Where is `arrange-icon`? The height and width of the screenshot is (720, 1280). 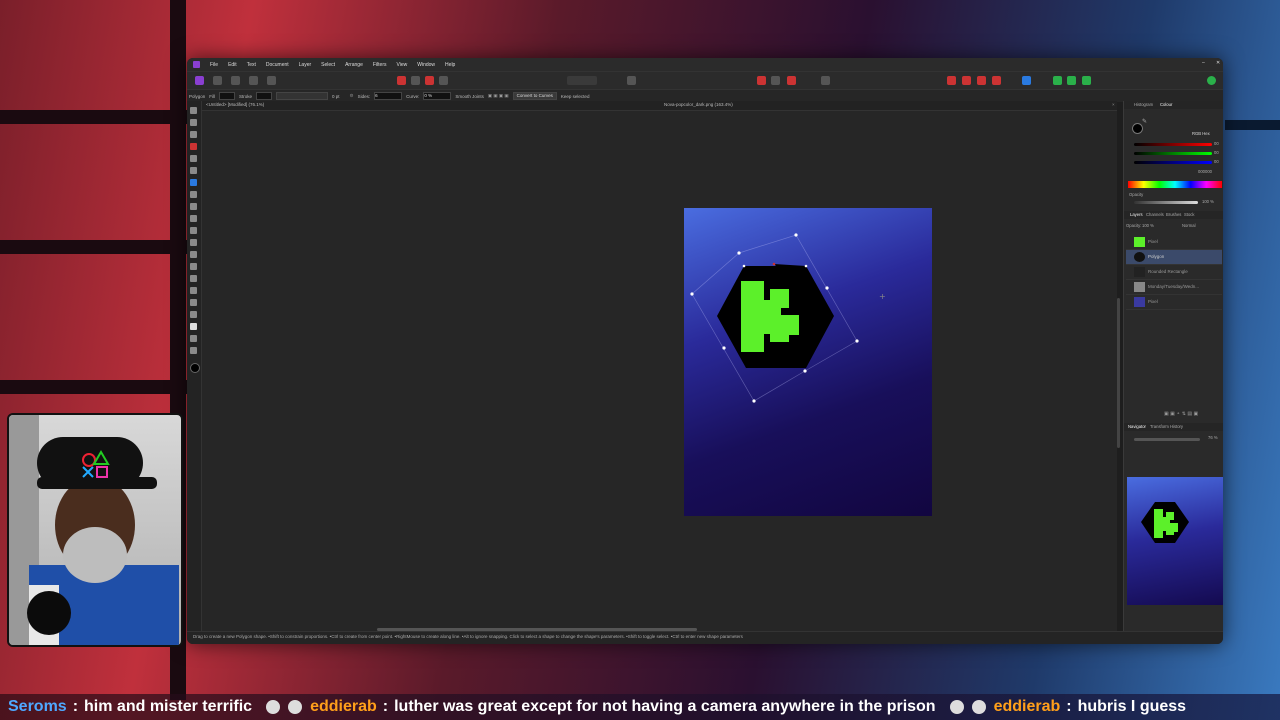 arrange-icon is located at coordinates (951, 80).